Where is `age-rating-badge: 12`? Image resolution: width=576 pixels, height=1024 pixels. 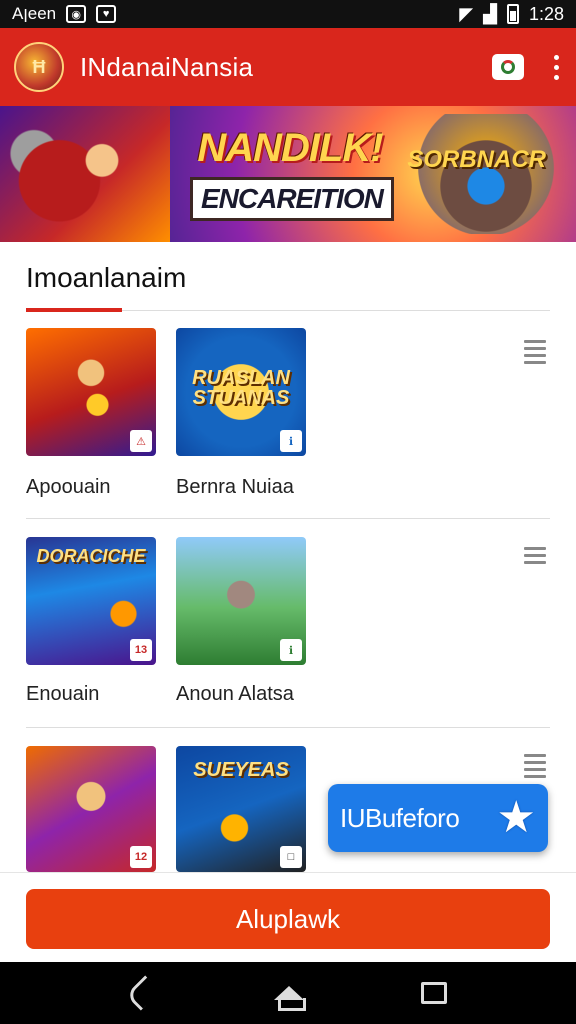 age-rating-badge: 12 is located at coordinates (141, 857).